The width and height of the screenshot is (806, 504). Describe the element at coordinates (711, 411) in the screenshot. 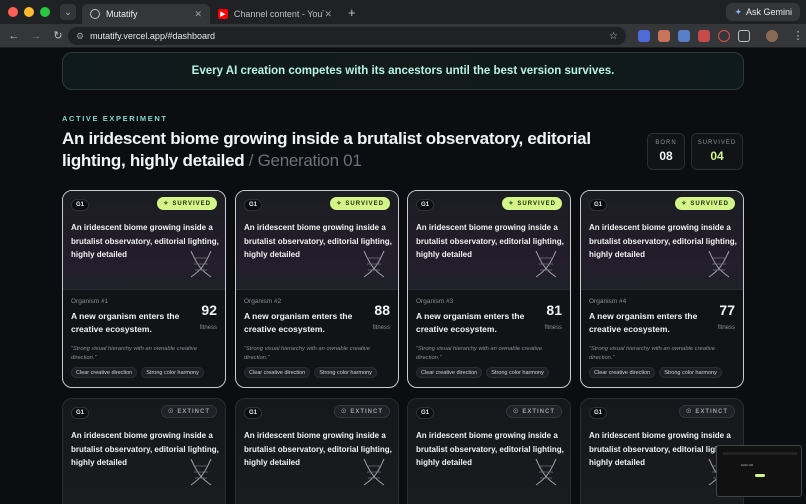

I see `status-label: EXTINCT` at that location.